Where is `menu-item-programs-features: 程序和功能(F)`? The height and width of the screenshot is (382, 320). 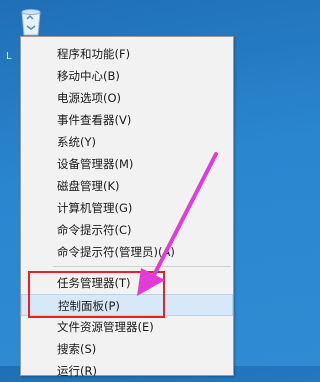
menu-item-programs-features: 程序和功能(F) is located at coordinates (127, 54).